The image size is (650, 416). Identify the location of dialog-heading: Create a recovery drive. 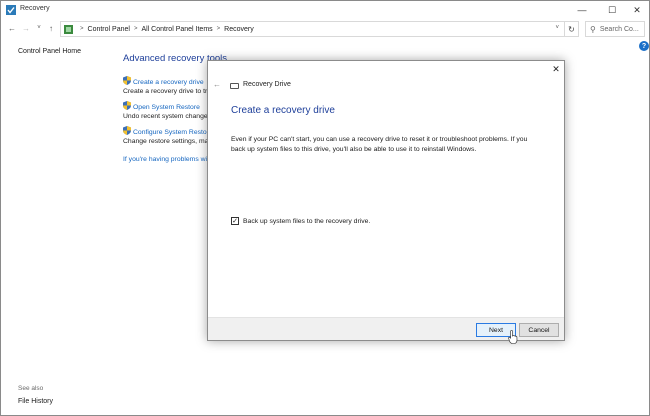
(283, 110).